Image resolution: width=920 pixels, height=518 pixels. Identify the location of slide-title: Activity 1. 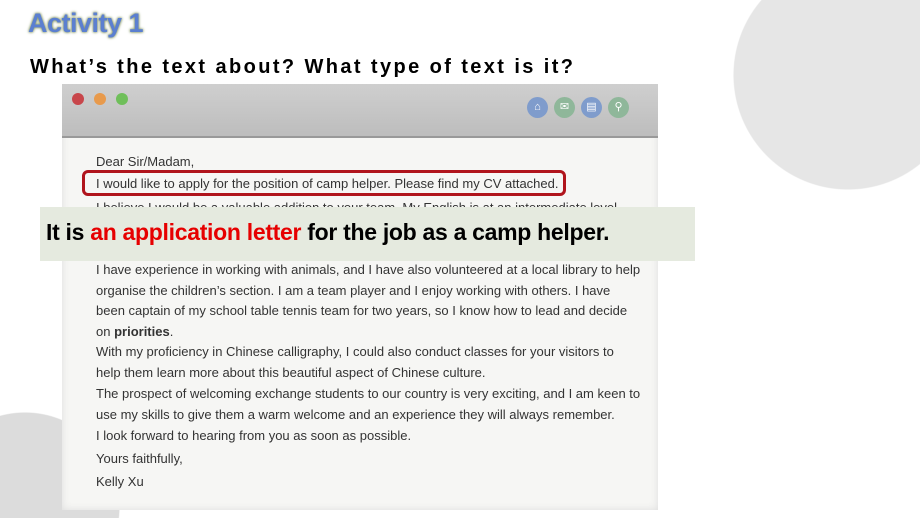
(86, 23).